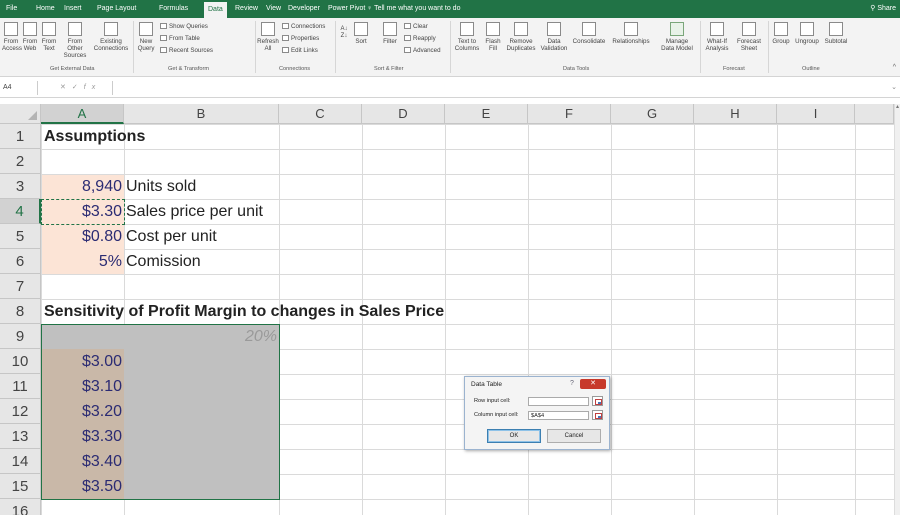 Image resolution: width=900 pixels, height=515 pixels. What do you see at coordinates (677, 37) in the screenshot?
I see `manage-data-model-button: Manage Data Model` at bounding box center [677, 37].